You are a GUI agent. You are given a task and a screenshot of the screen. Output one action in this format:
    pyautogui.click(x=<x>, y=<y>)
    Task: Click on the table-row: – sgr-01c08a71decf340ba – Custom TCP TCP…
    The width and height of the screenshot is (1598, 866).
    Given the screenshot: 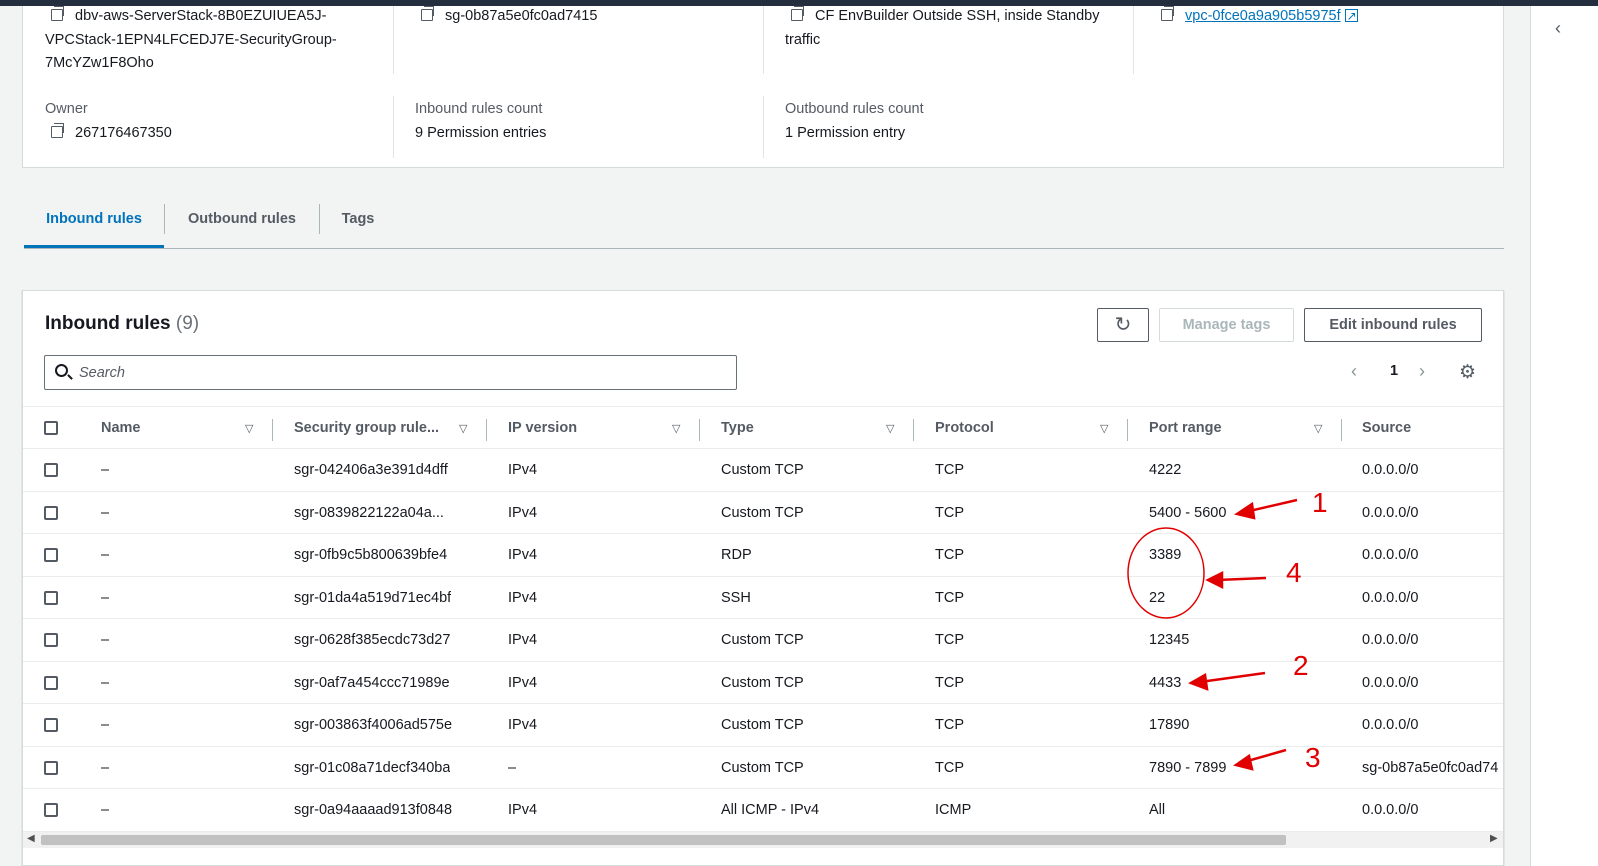 What is the action you would take?
    pyautogui.click(x=763, y=768)
    